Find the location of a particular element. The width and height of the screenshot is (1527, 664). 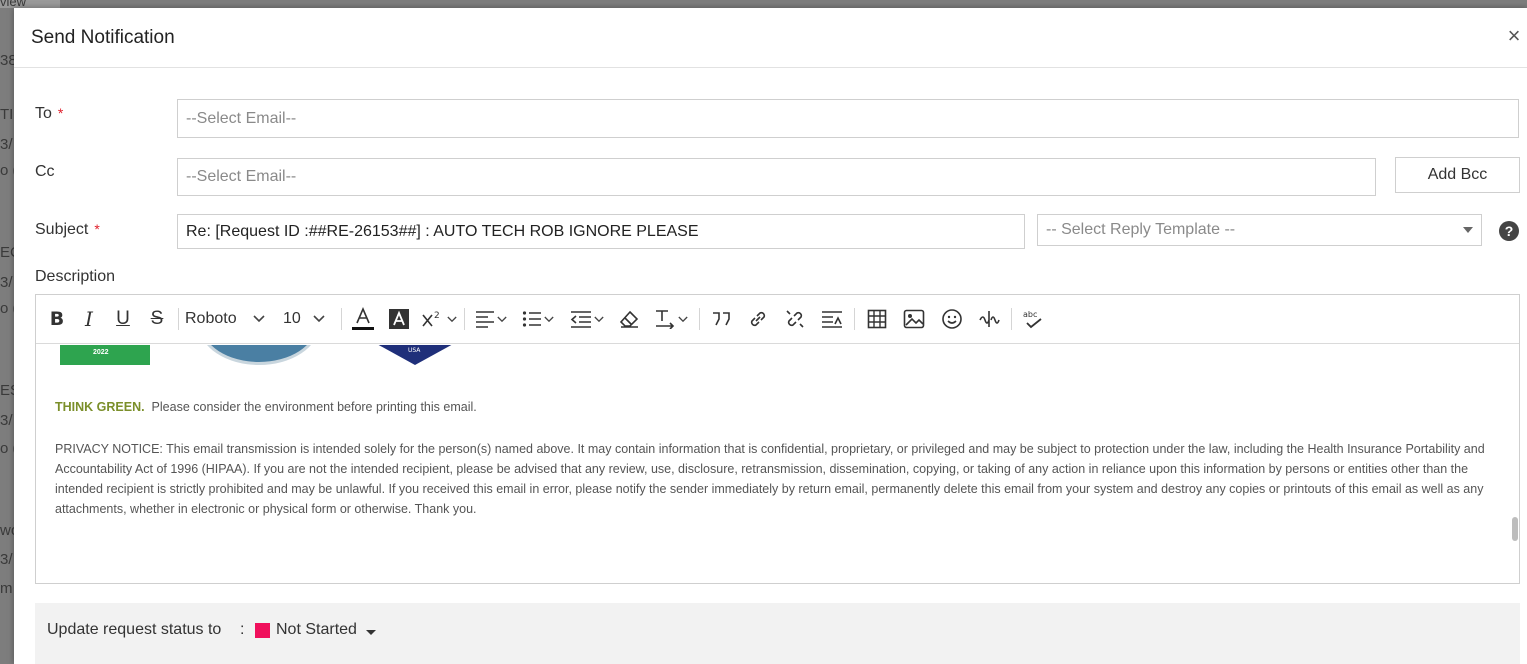

editor-toolbar: B I U S Roboto 10 2 abc is located at coordinates (777, 319).